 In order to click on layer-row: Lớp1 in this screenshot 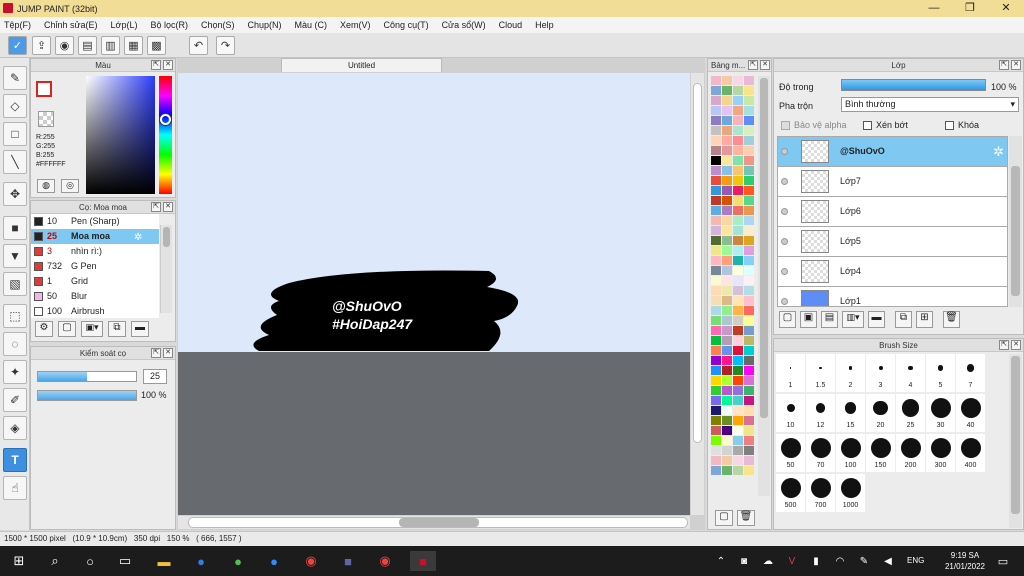, I will do `click(892, 296)`.